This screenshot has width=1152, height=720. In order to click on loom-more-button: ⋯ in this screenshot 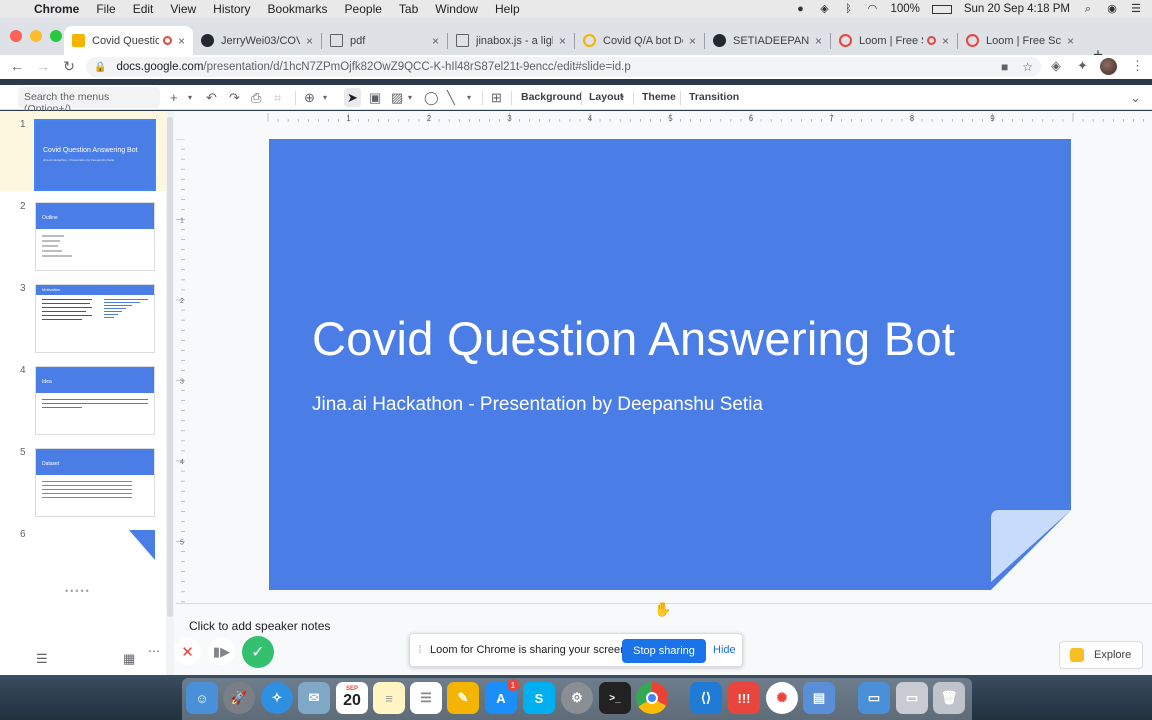, I will do `click(154, 651)`.